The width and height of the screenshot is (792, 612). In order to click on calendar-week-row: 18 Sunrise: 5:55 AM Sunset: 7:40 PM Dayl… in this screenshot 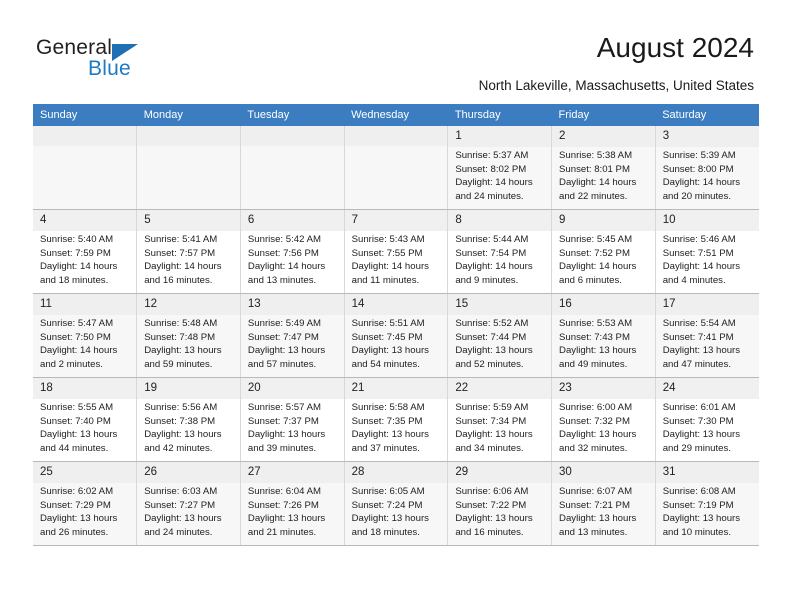, I will do `click(396, 419)`.